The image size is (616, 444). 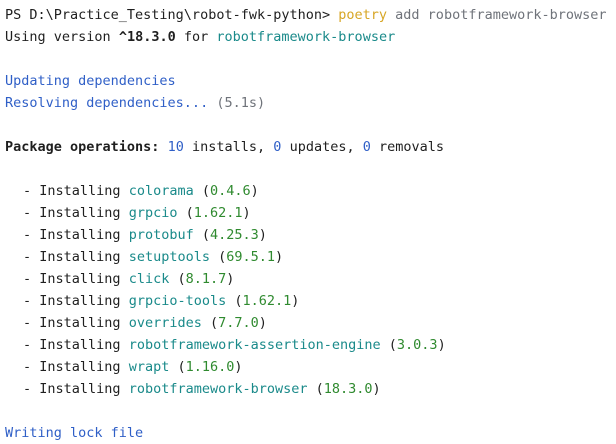 I want to click on install-line: - Installing click (8.1.7), so click(x=129, y=279).